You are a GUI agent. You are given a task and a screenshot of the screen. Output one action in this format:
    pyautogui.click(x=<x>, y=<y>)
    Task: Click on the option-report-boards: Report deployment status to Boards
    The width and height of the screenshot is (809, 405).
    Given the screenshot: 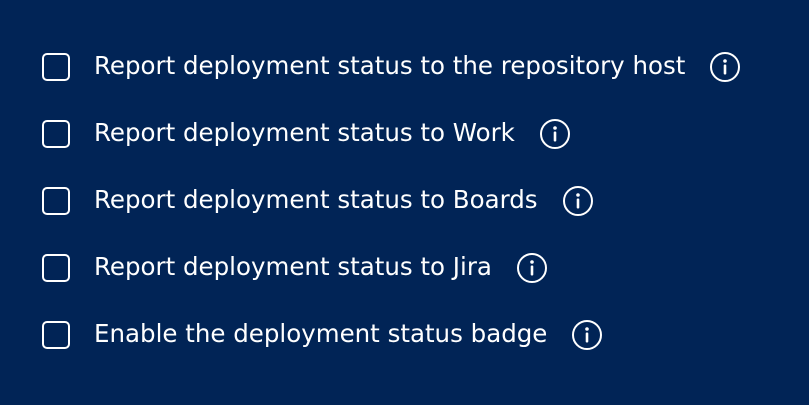 What is the action you would take?
    pyautogui.click(x=391, y=200)
    